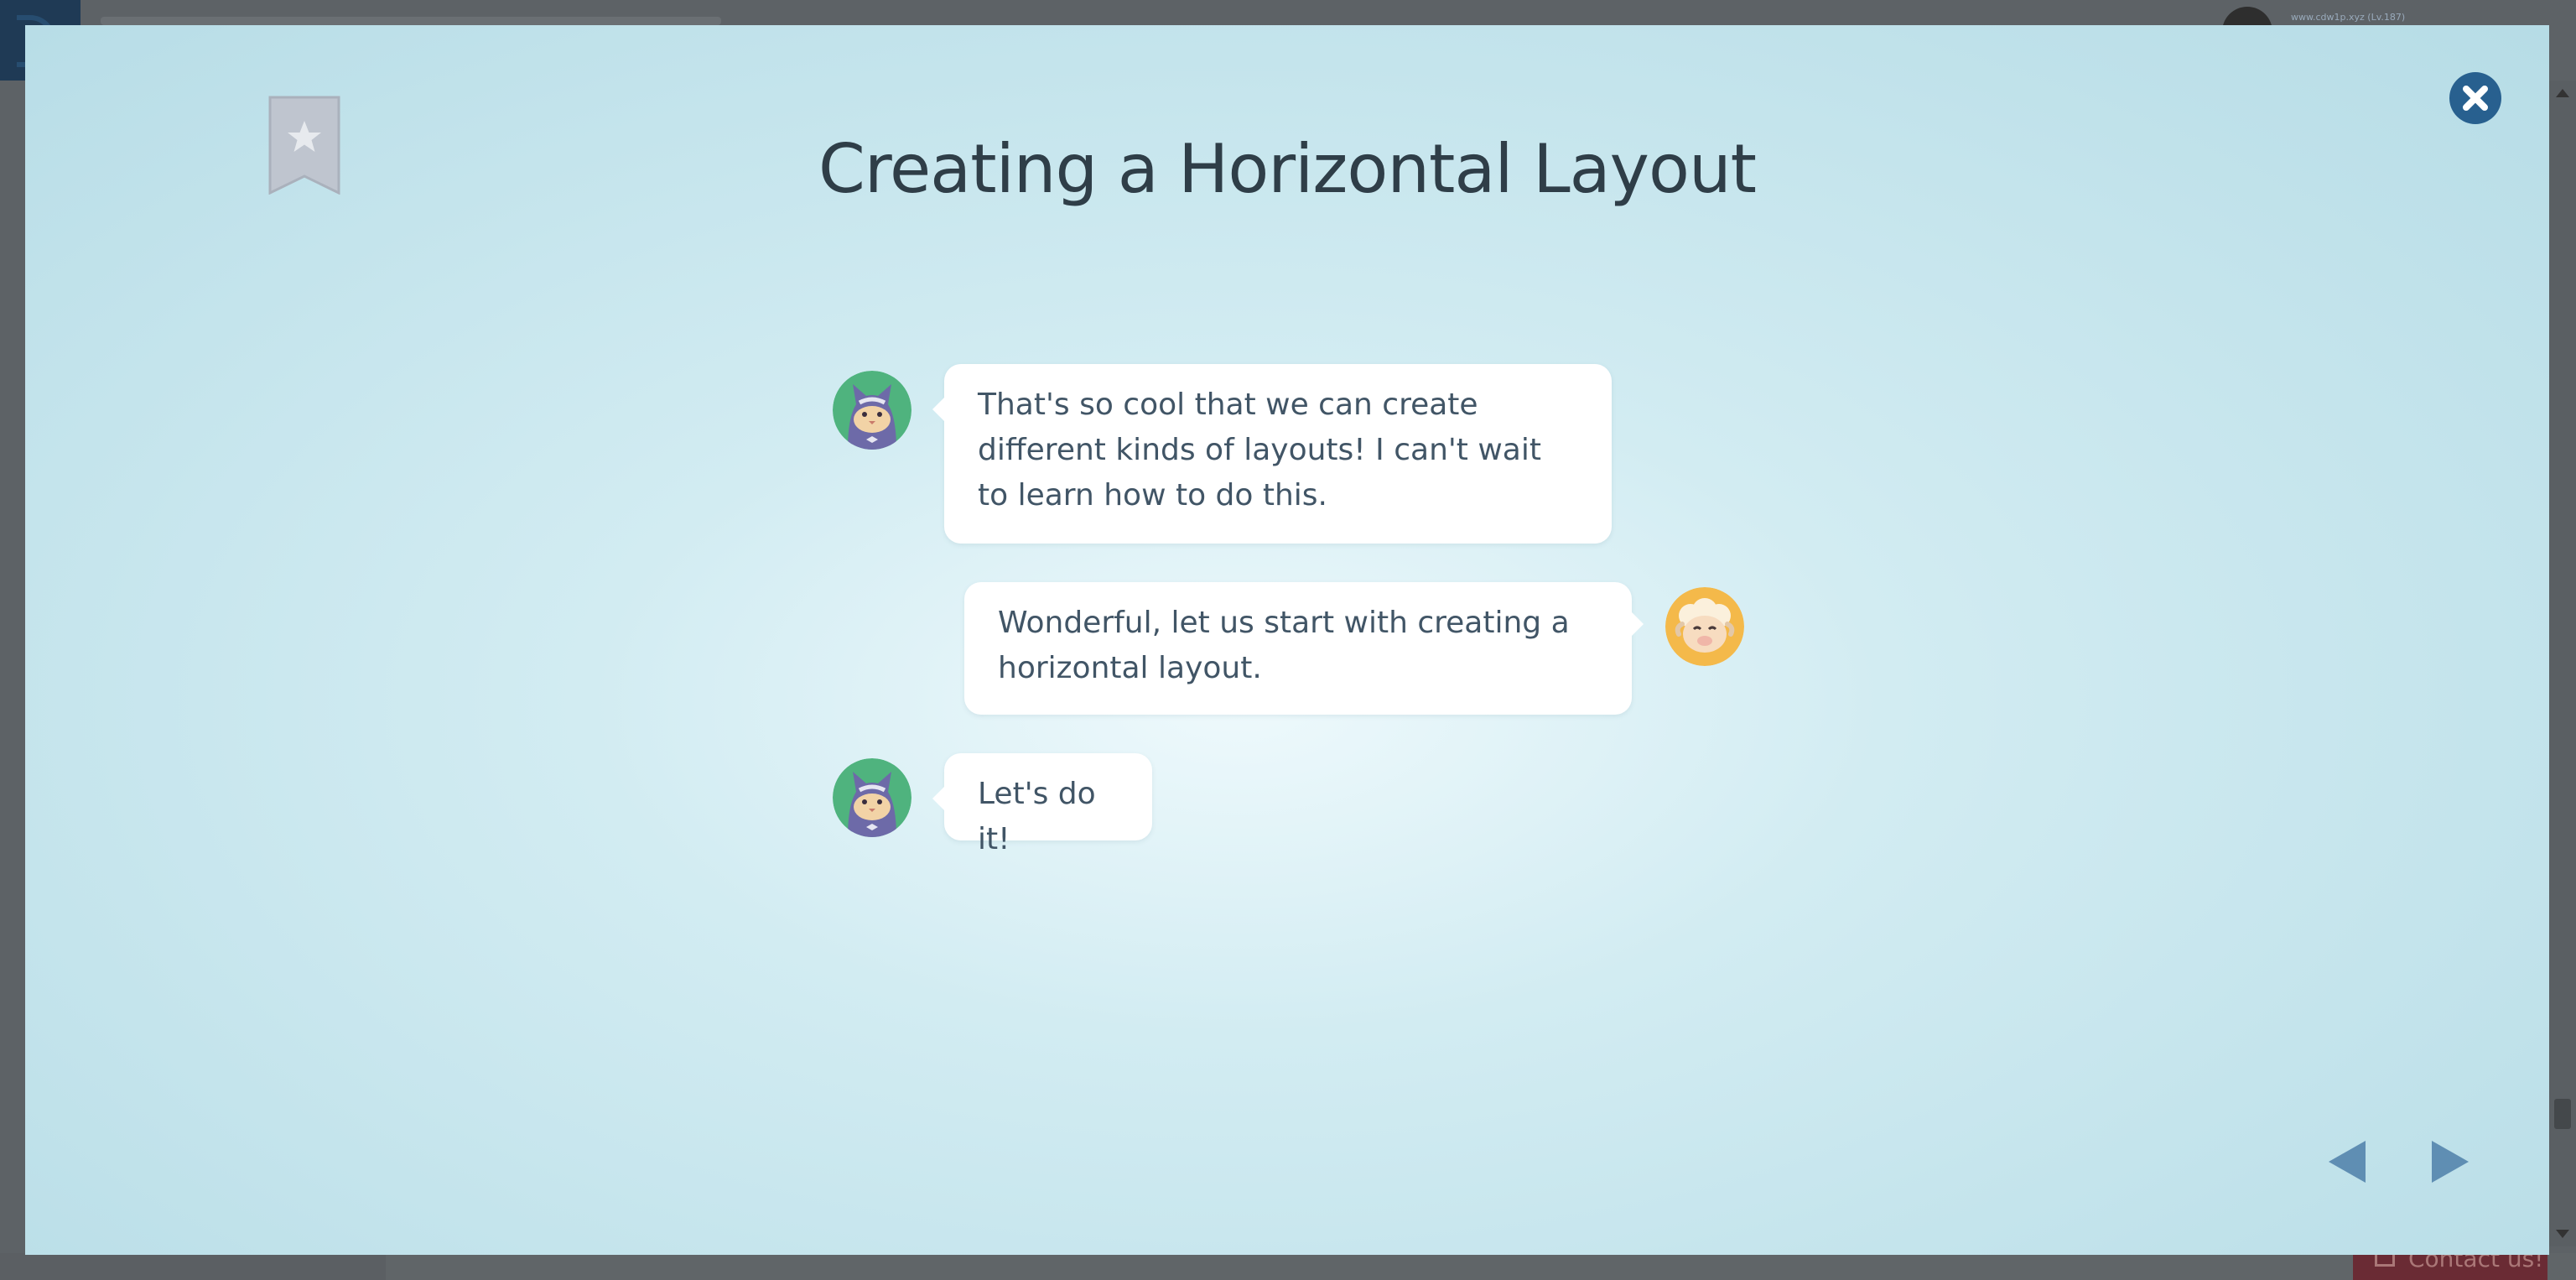 The height and width of the screenshot is (1280, 2576). Describe the element at coordinates (2348, 17) in the screenshot. I see `background-user-text: www.cdw1p.xyz (Lv.187)` at that location.